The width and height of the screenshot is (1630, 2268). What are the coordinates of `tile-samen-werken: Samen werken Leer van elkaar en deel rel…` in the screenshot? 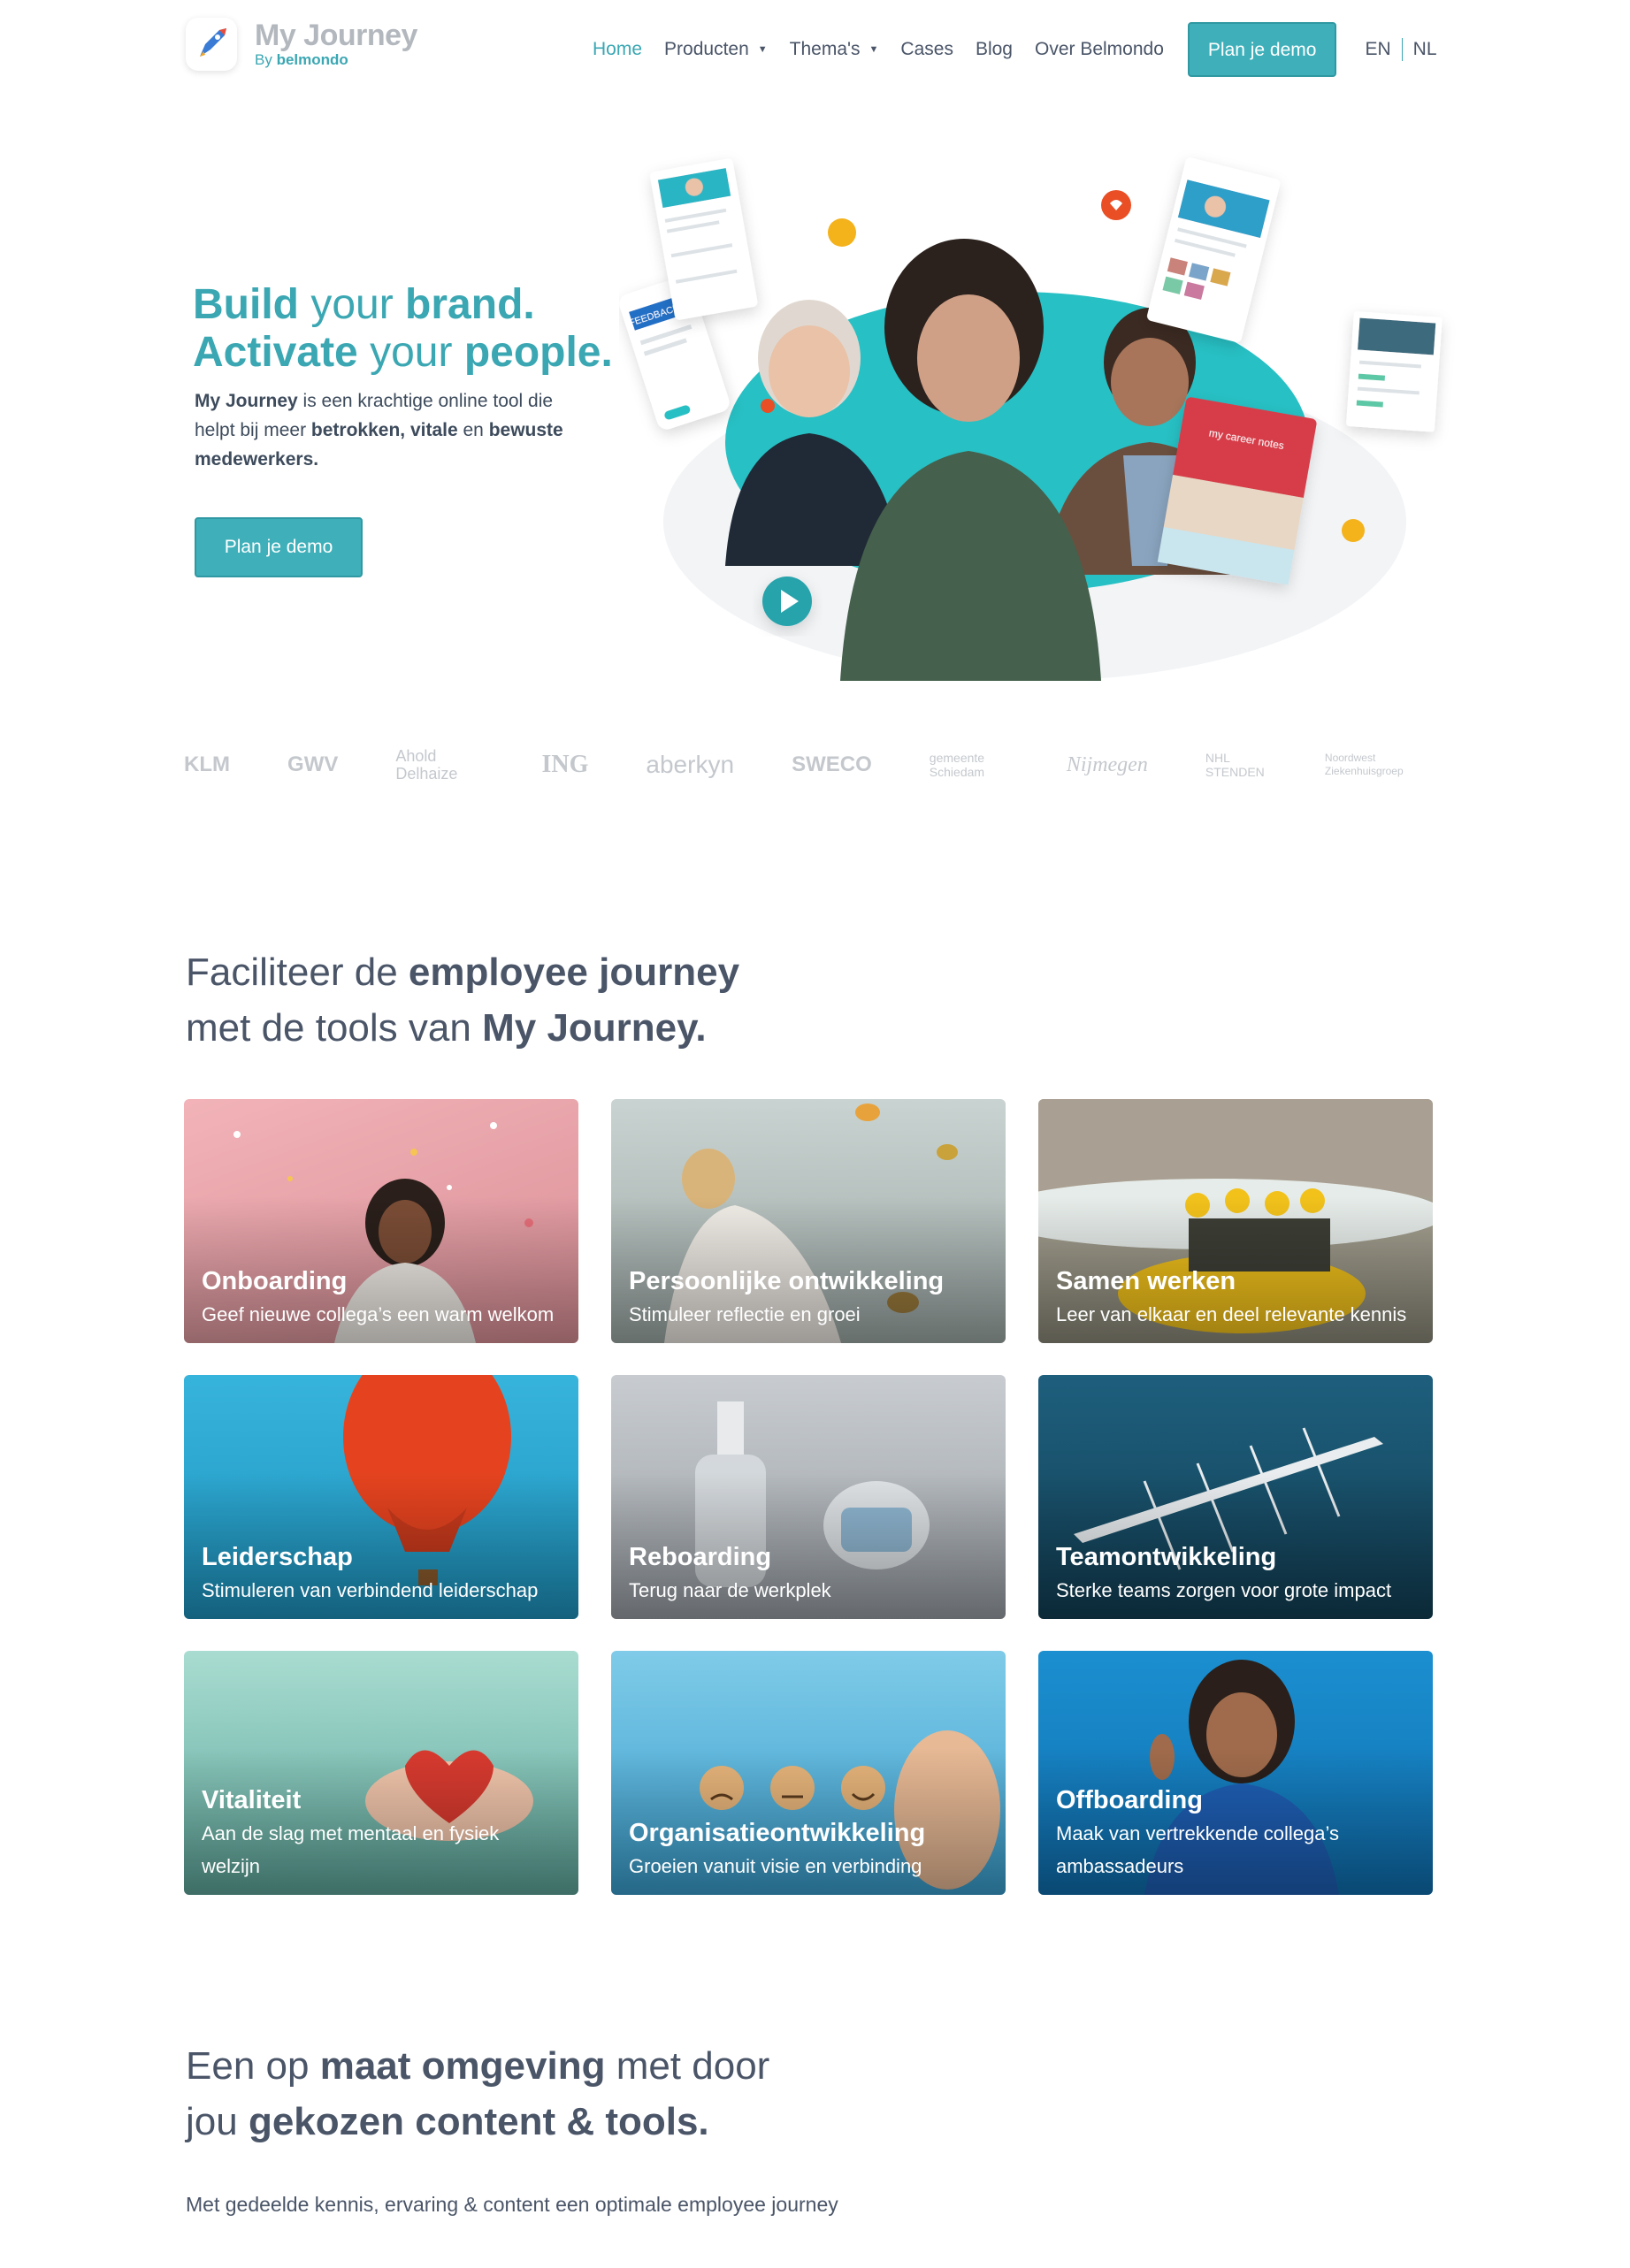 It's located at (1235, 1221).